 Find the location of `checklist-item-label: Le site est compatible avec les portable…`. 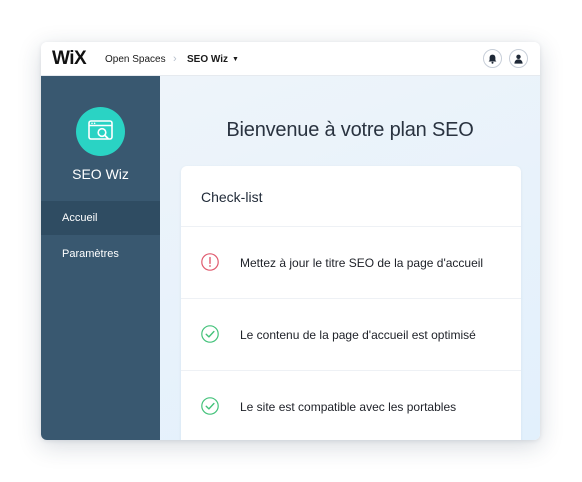

checklist-item-label: Le site est compatible avec les portable… is located at coordinates (348, 407).